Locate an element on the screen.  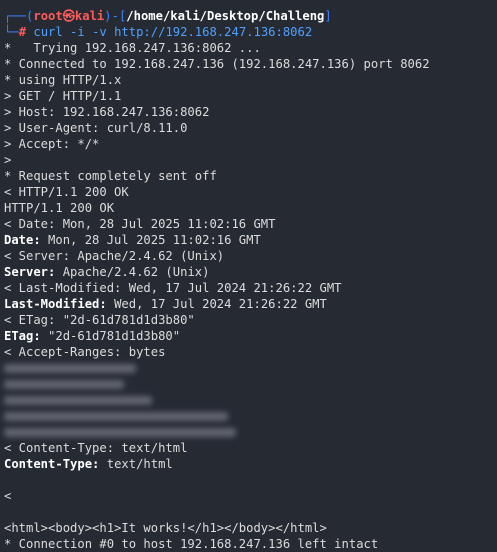
output-line: HTTP/1.1 200 OK is located at coordinates (59, 208).